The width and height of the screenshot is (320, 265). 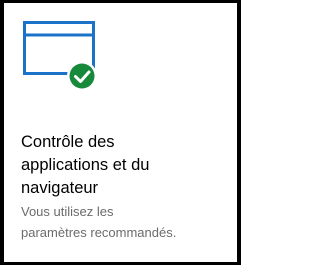 What do you see at coordinates (67, 211) in the screenshot?
I see `tile-status-line-1: Vous utilisez les` at bounding box center [67, 211].